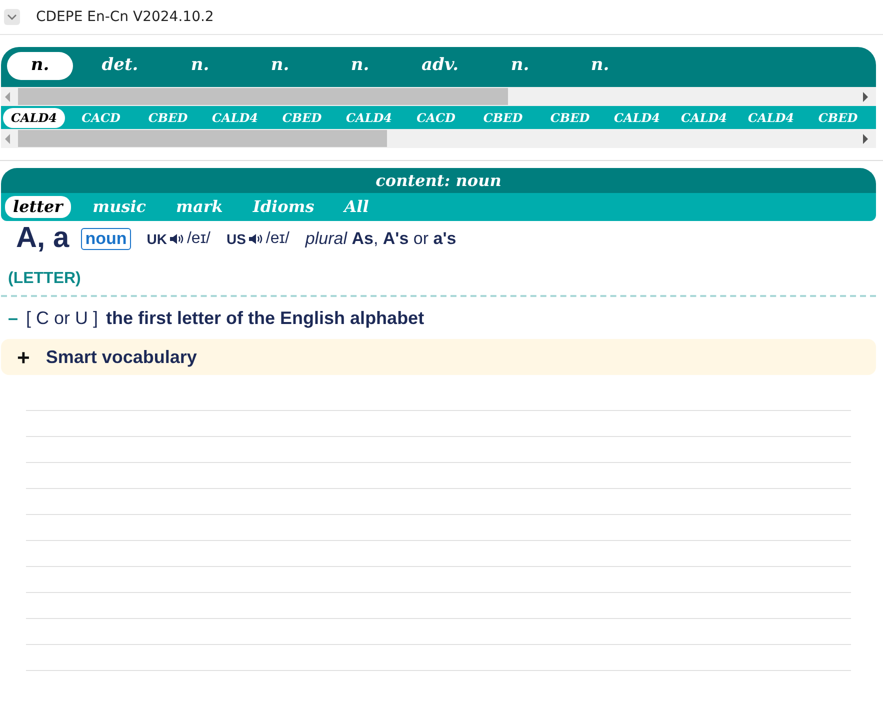  I want to click on pos-tab: det., so click(120, 66).